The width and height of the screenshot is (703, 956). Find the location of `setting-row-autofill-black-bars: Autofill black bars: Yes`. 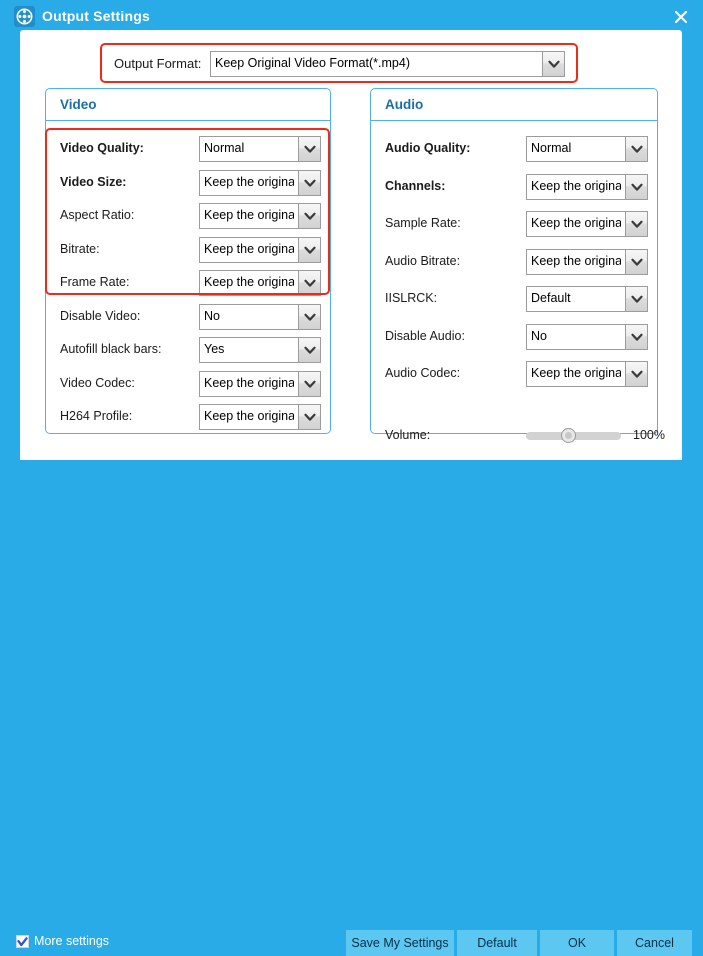

setting-row-autofill-black-bars: Autofill black bars: Yes is located at coordinates (188, 350).